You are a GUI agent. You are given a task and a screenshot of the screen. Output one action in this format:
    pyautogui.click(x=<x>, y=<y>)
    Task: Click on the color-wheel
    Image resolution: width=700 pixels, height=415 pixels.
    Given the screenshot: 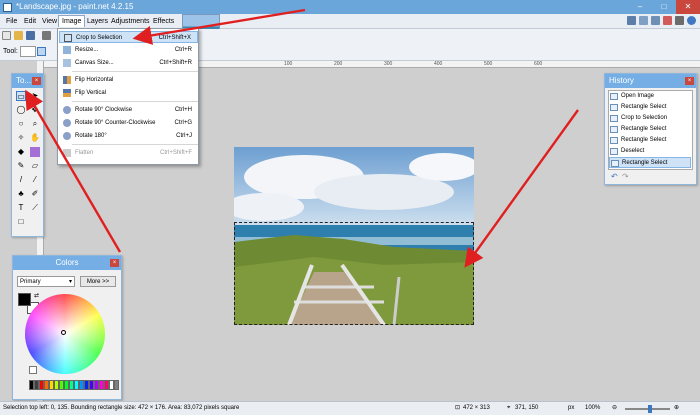 What is the action you would take?
    pyautogui.click(x=65, y=334)
    